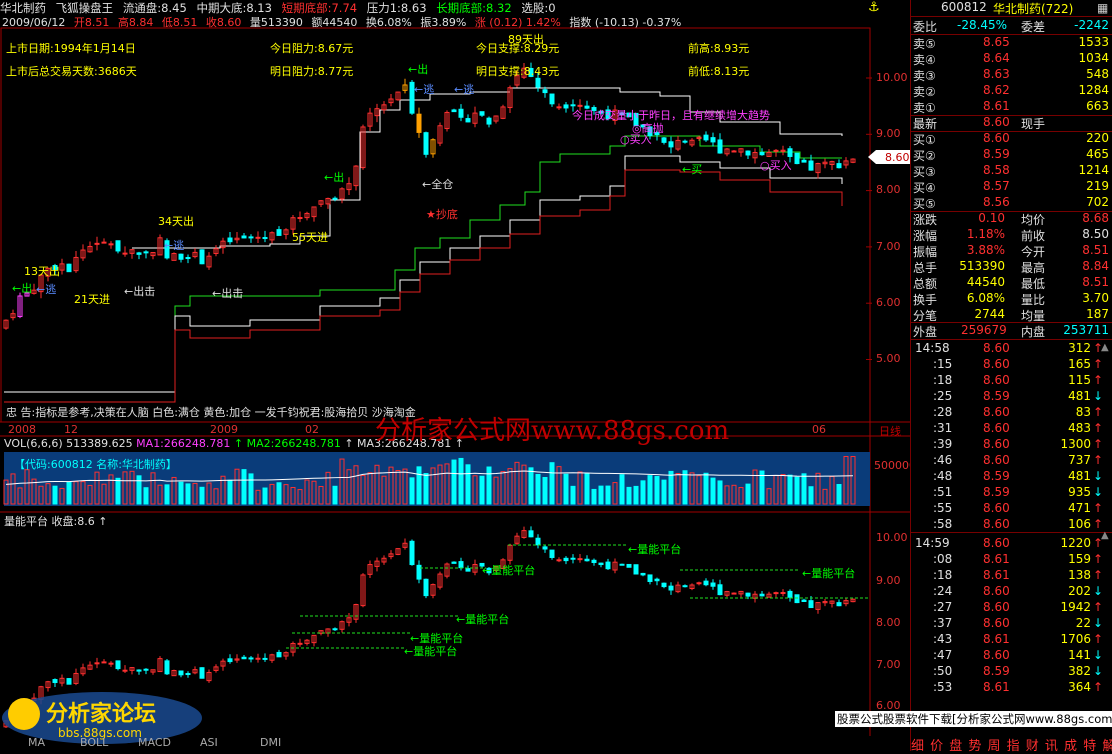 Image resolution: width=1112 pixels, height=754 pixels. I want to click on weicha-label: 委差, so click(1033, 27).